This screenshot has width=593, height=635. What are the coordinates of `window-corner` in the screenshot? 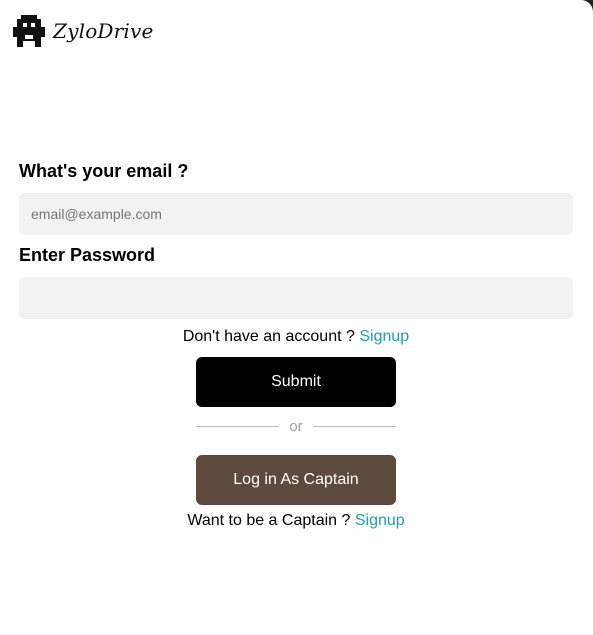 It's located at (586, 7).